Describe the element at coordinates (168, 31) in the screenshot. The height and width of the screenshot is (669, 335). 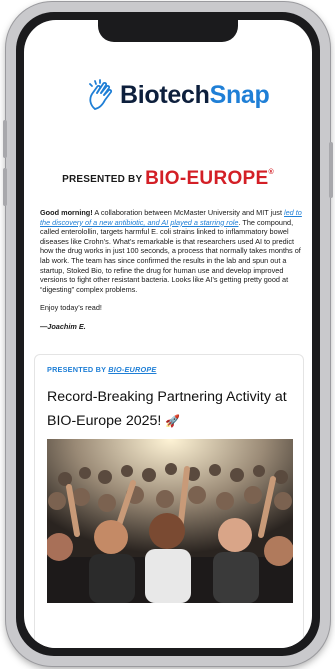
I see `notch` at that location.